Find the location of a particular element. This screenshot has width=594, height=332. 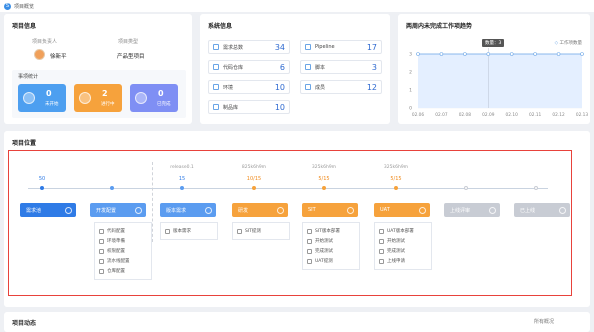

sys-item-artifacts: 制品库 10 is located at coordinates (249, 107).